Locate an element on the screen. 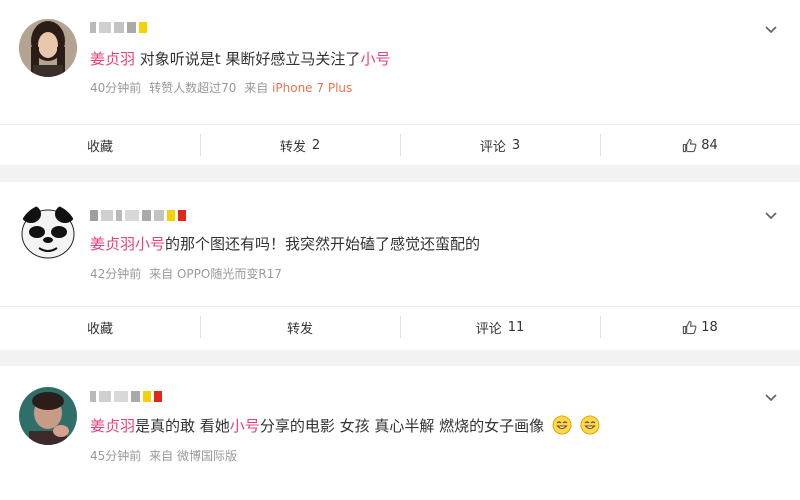 The image size is (800, 500). like-count: 18 is located at coordinates (709, 327).